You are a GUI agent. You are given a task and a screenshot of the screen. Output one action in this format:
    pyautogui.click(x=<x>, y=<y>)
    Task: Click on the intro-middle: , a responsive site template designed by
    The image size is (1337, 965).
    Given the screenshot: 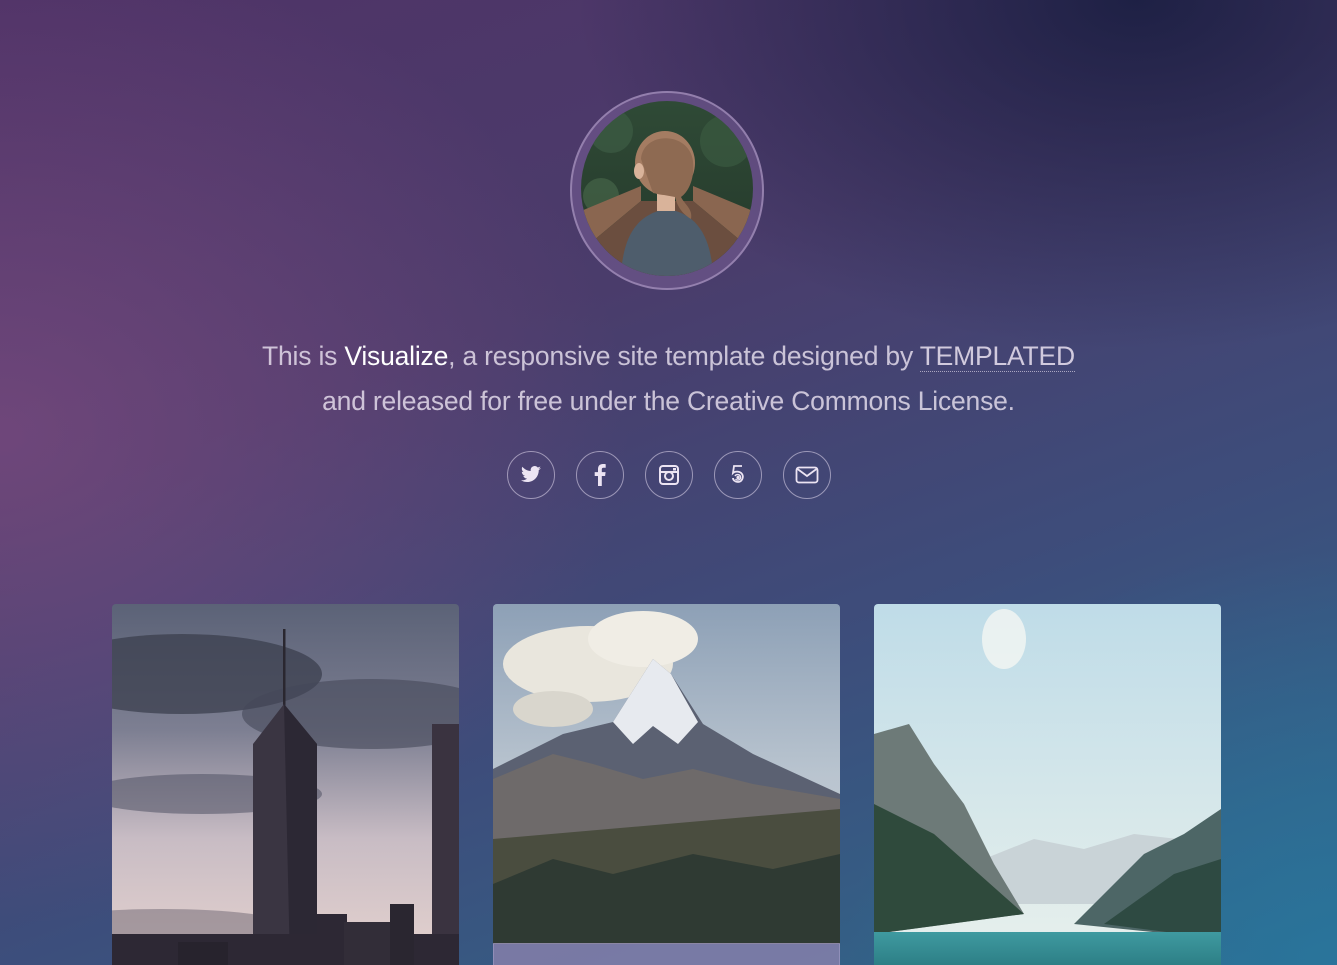 What is the action you would take?
    pyautogui.click(x=684, y=356)
    